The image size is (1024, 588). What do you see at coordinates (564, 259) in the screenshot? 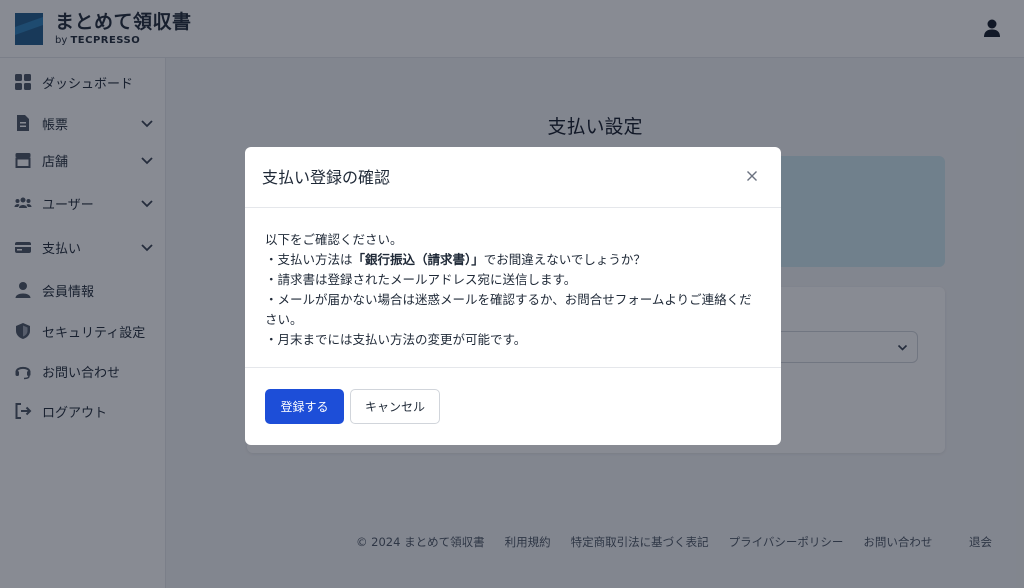
I see `line1-suffix: でお間違えないでしょうか？` at bounding box center [564, 259].